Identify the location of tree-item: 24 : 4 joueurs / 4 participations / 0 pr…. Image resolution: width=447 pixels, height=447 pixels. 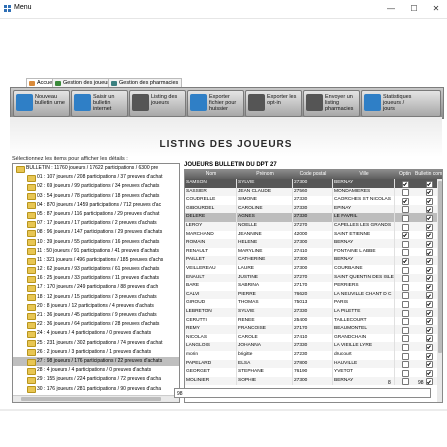
(96, 334).